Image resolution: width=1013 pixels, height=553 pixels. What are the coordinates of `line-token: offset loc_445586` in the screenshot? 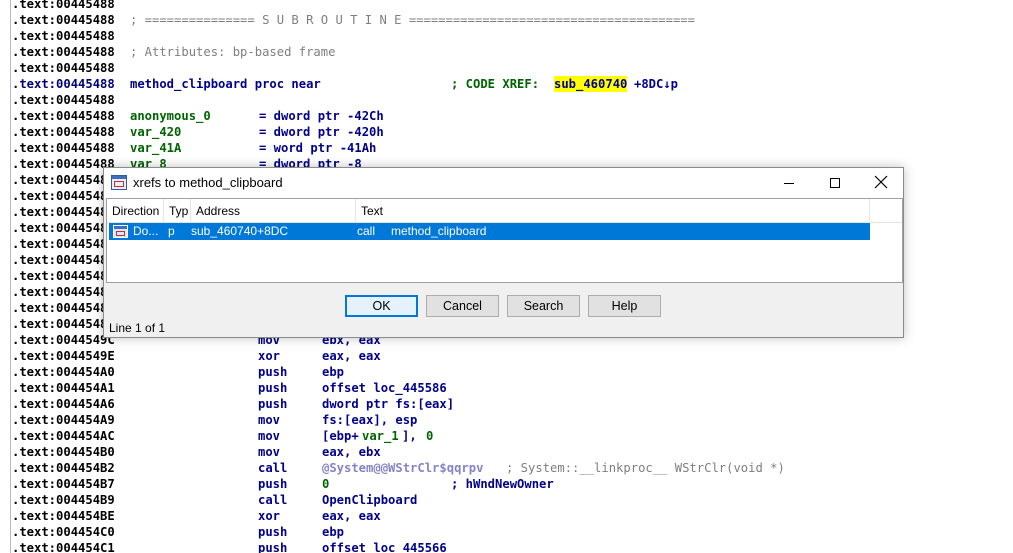 It's located at (384, 388).